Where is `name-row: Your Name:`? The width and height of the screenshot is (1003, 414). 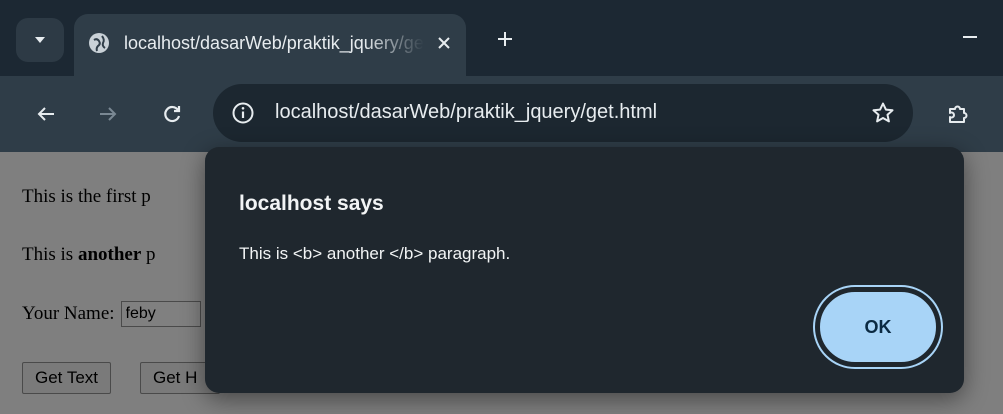
name-row: Your Name: is located at coordinates (111, 314).